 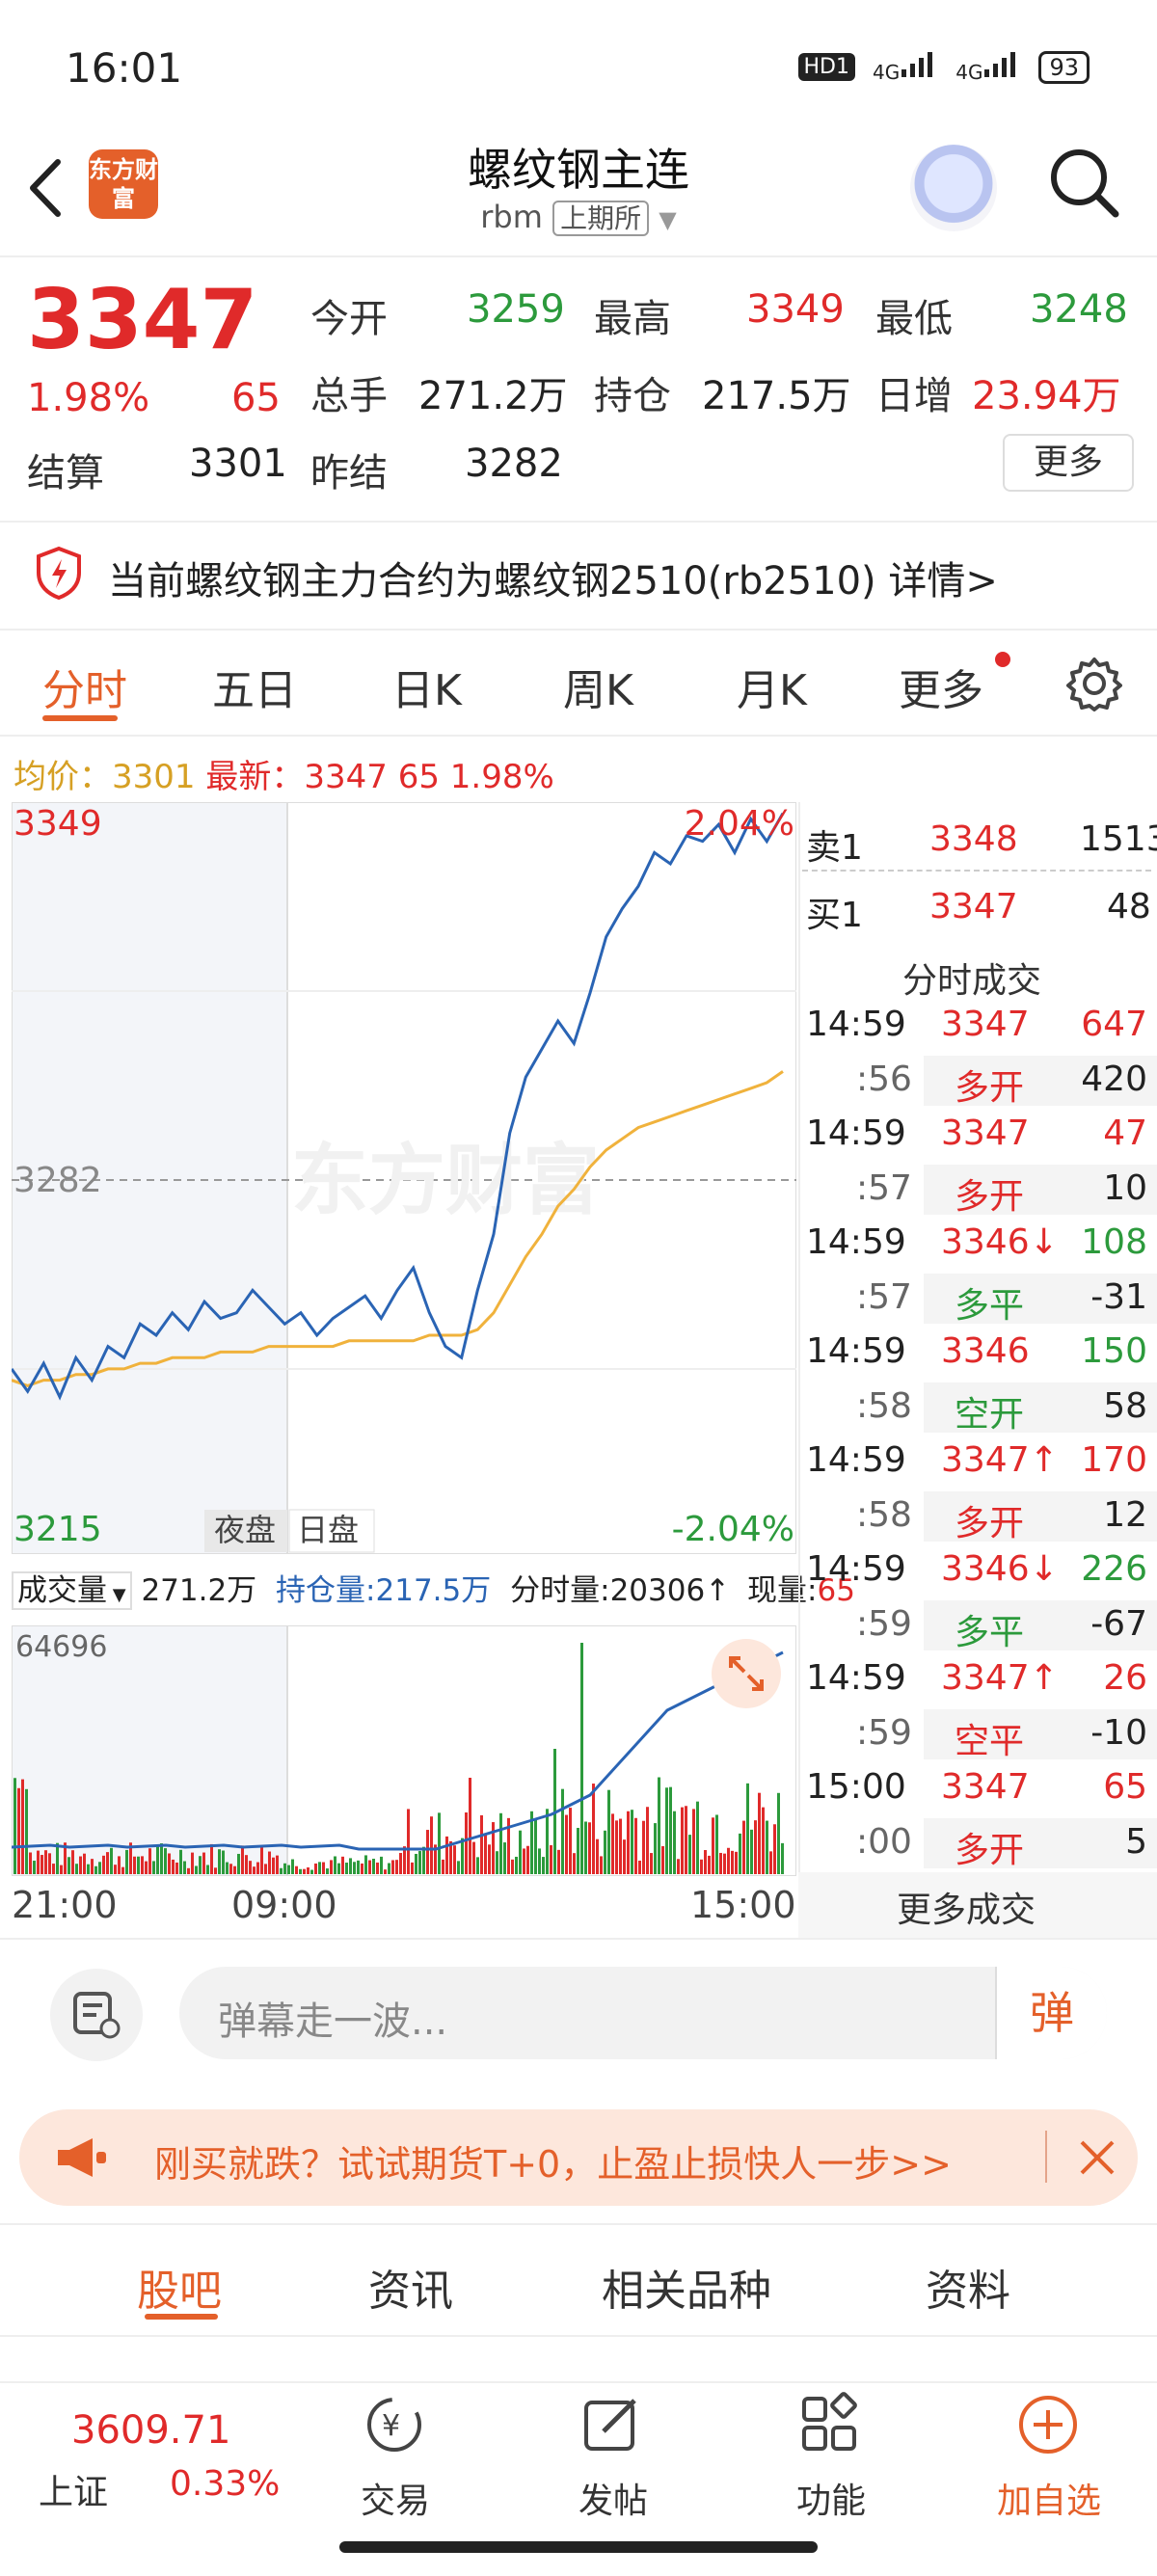 I want to click on tabbar-functions: 功能, so click(x=831, y=2498).